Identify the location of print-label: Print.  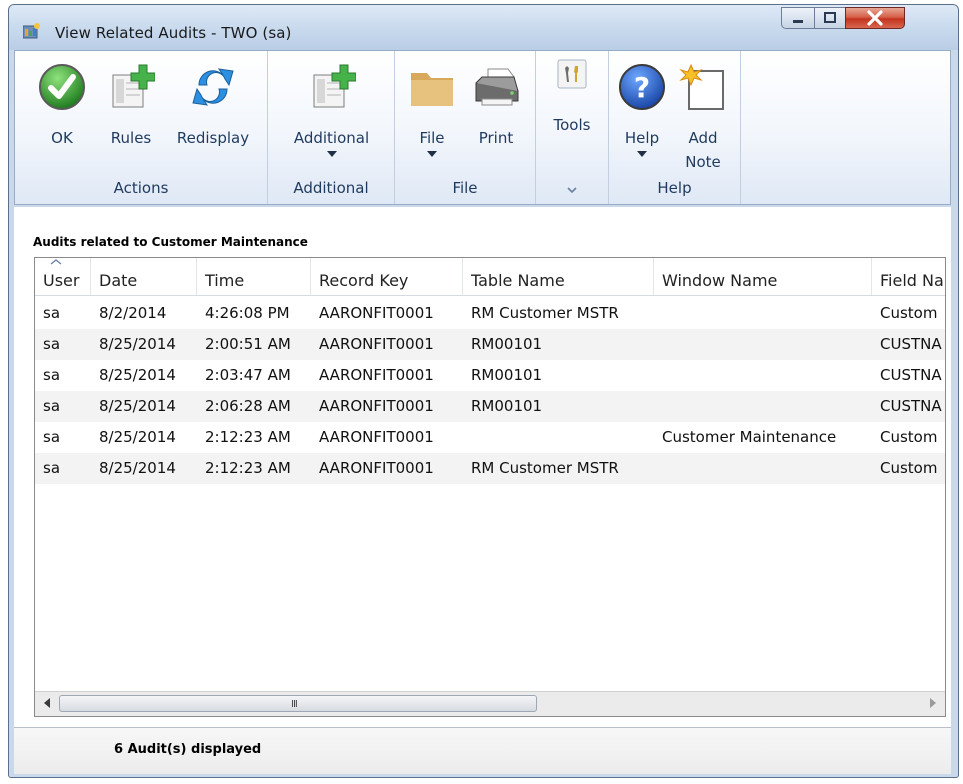
(496, 138).